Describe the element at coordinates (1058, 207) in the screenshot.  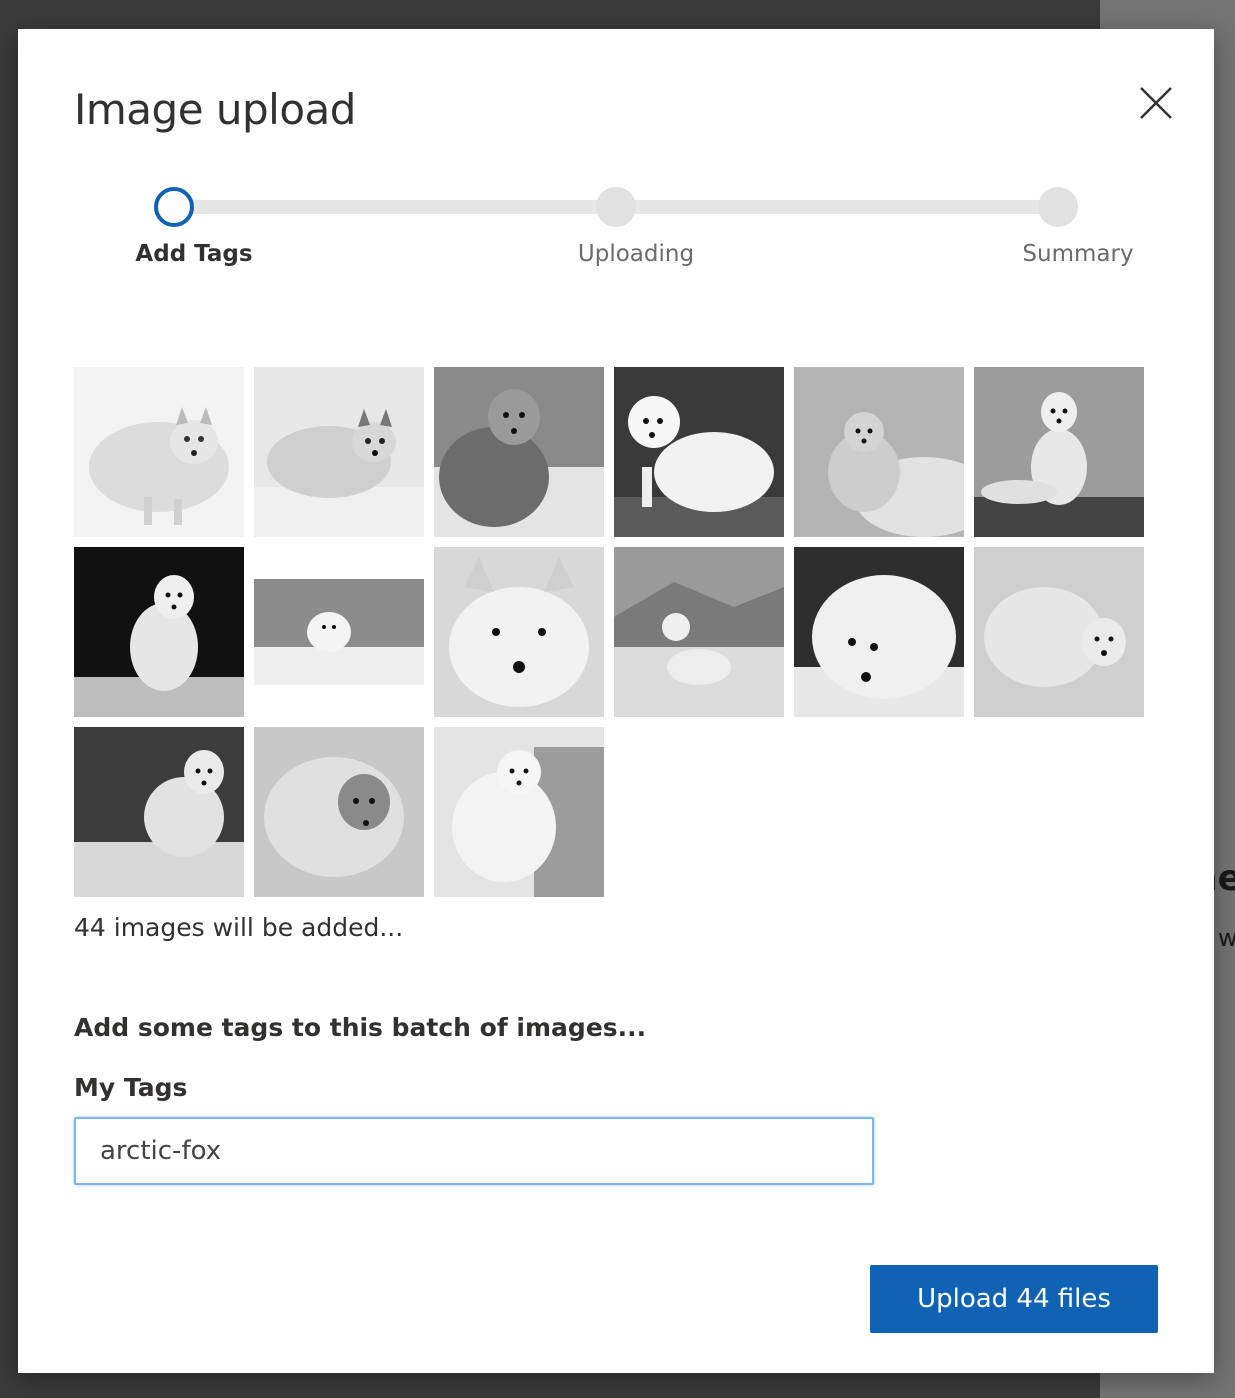
I see `step-dot-summary` at that location.